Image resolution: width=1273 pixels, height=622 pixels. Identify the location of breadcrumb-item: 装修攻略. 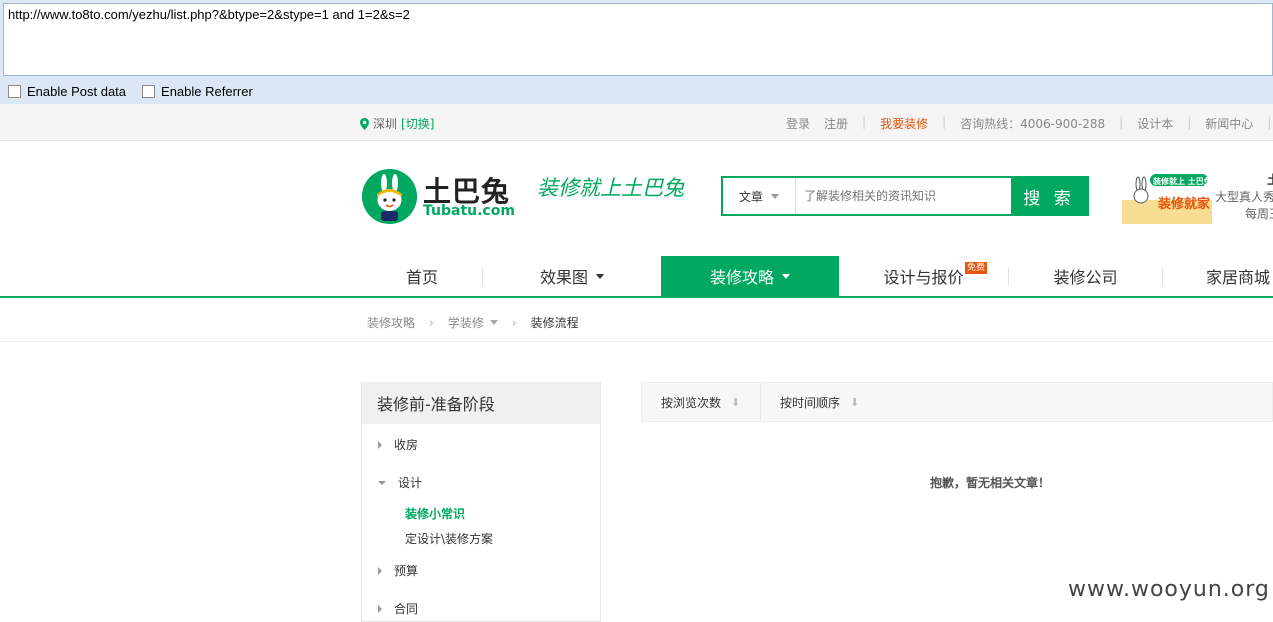
(391, 322).